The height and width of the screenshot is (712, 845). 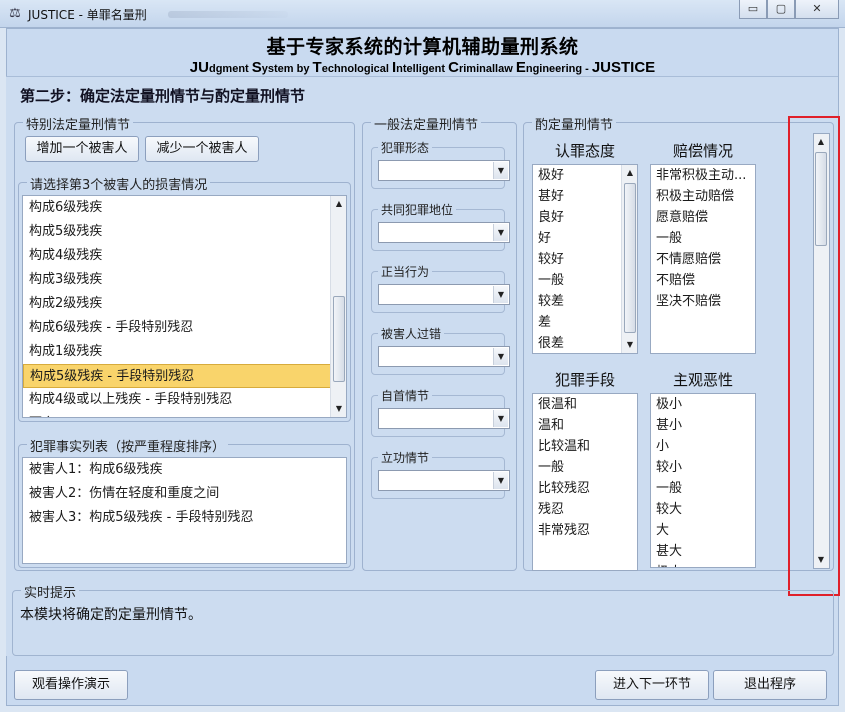 What do you see at coordinates (177, 376) in the screenshot?
I see `list-item: 构成5级残疾 - 手段特别残忍` at bounding box center [177, 376].